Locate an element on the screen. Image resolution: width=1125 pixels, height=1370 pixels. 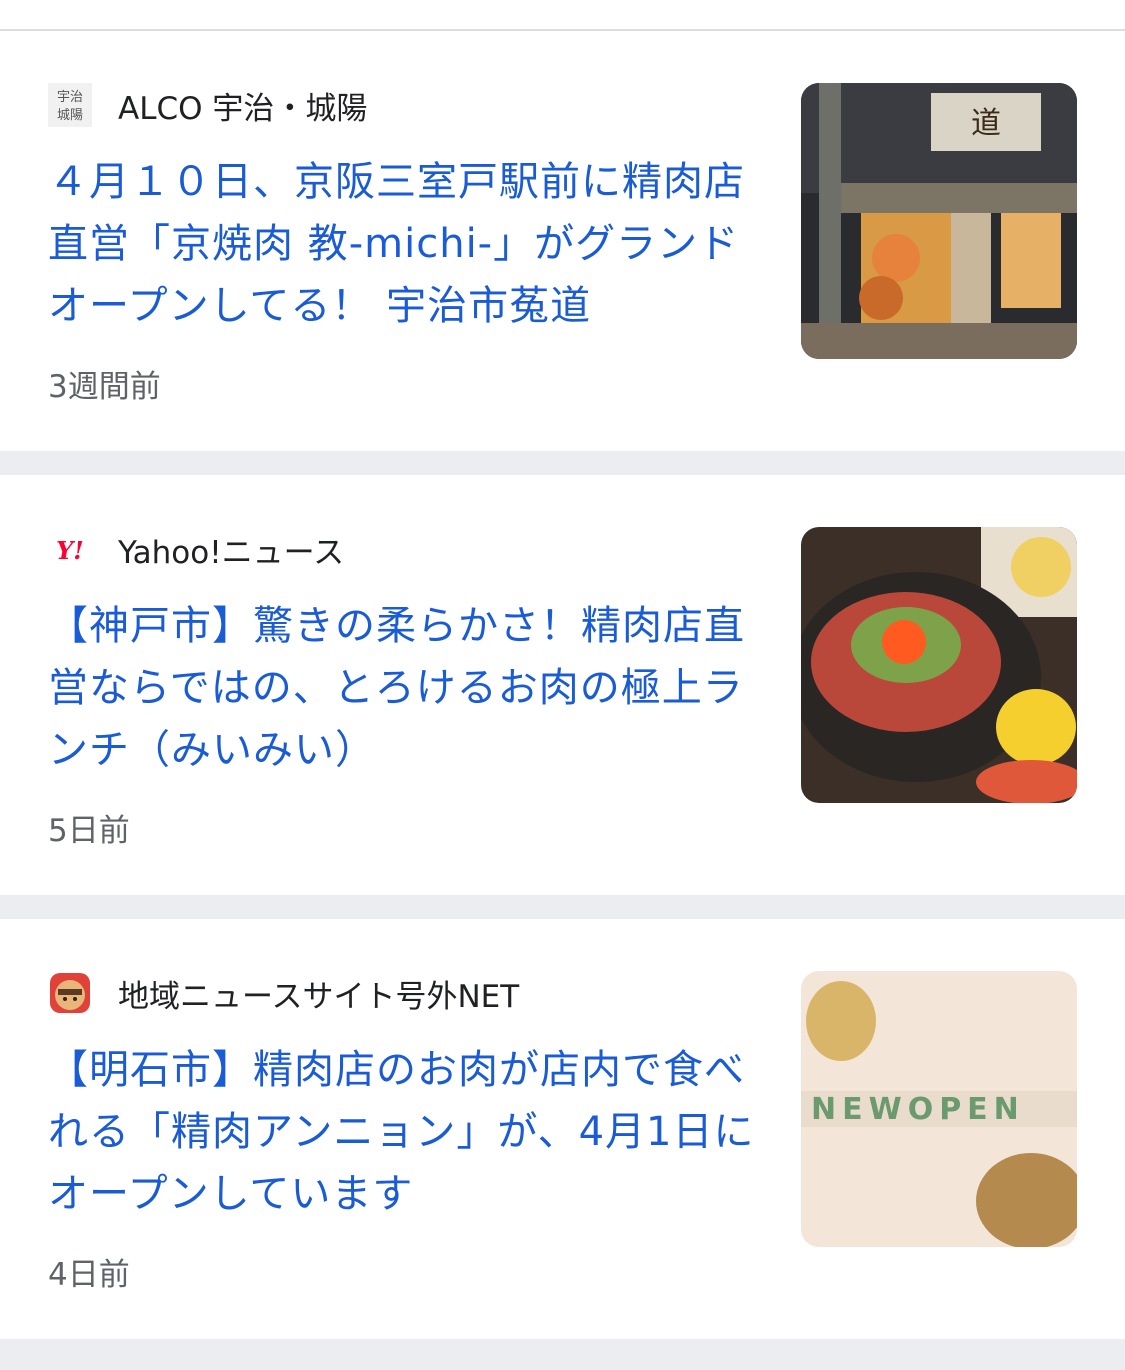
article-time: 4日前 is located at coordinates (89, 1275).